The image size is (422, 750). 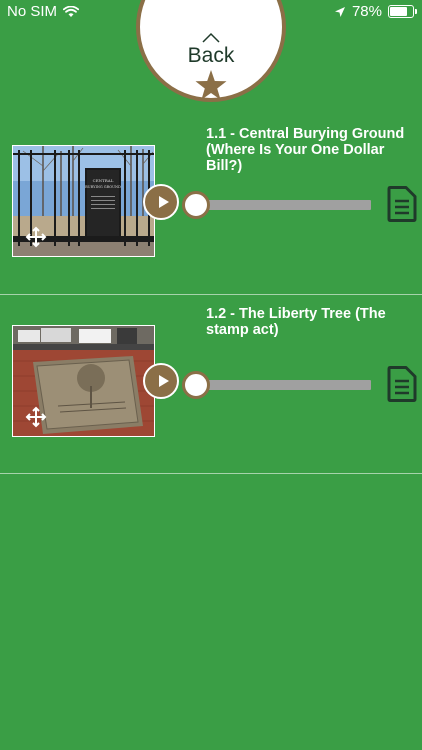 What do you see at coordinates (402, 384) in the screenshot?
I see `document-icon` at bounding box center [402, 384].